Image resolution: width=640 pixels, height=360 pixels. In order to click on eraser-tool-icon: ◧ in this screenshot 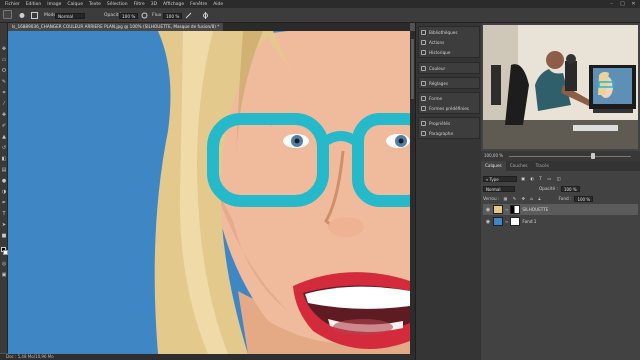, I will do `click(4, 159)`.